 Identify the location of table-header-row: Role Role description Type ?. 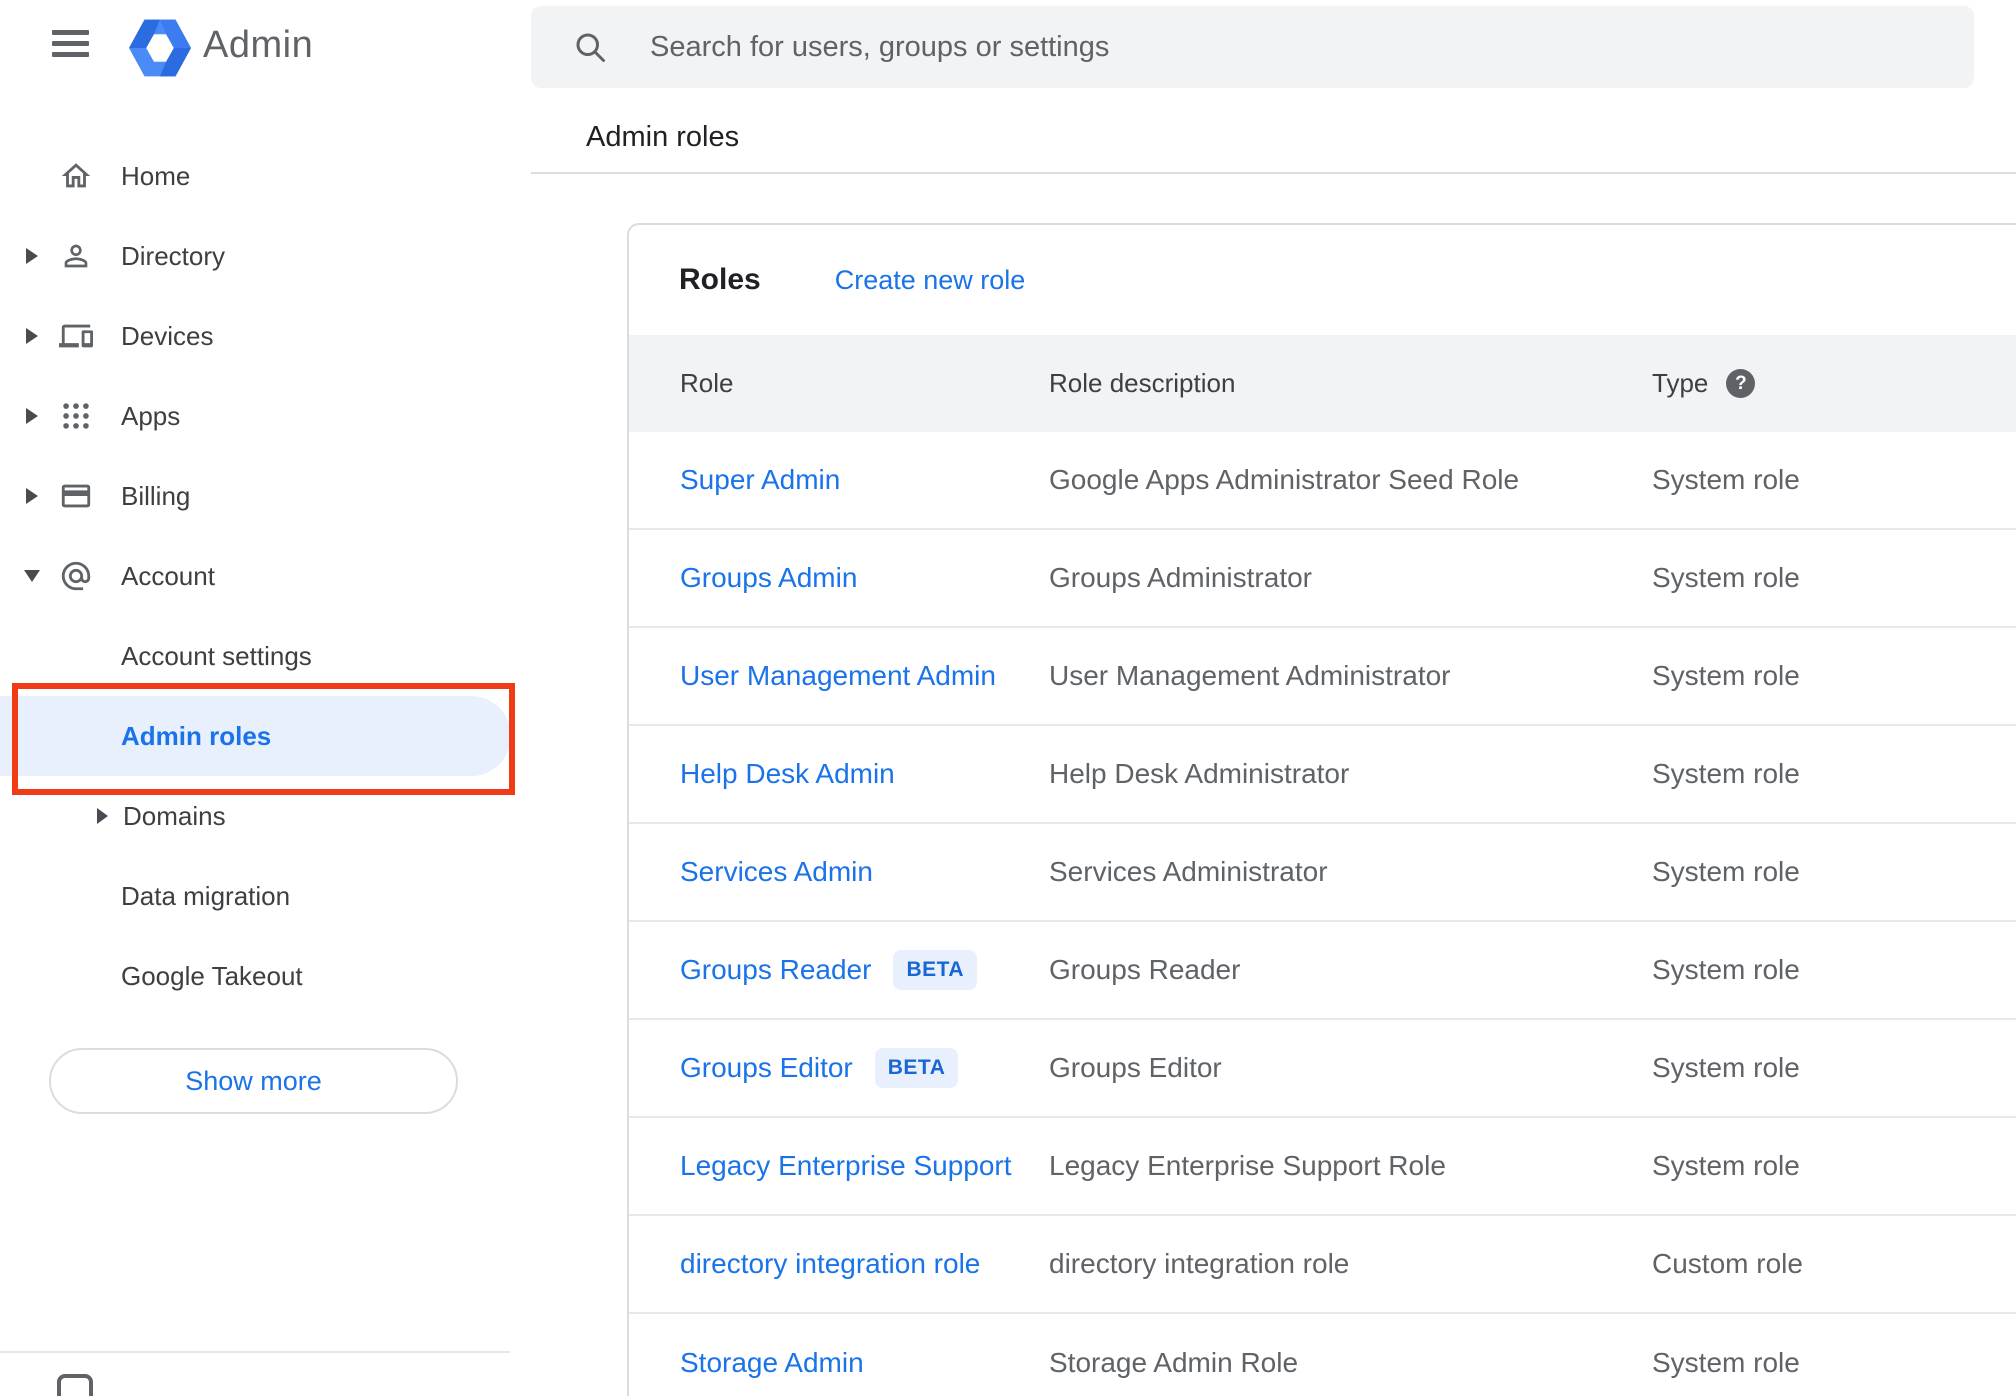
(1322, 383).